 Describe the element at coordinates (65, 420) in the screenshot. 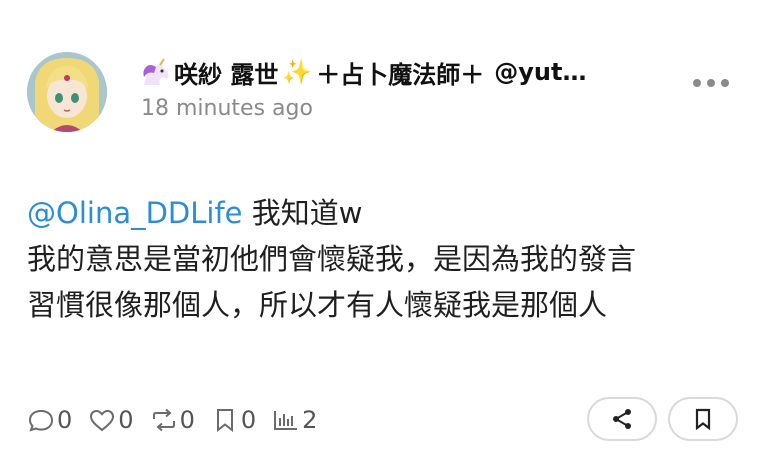

I see `reply-count: 0` at that location.